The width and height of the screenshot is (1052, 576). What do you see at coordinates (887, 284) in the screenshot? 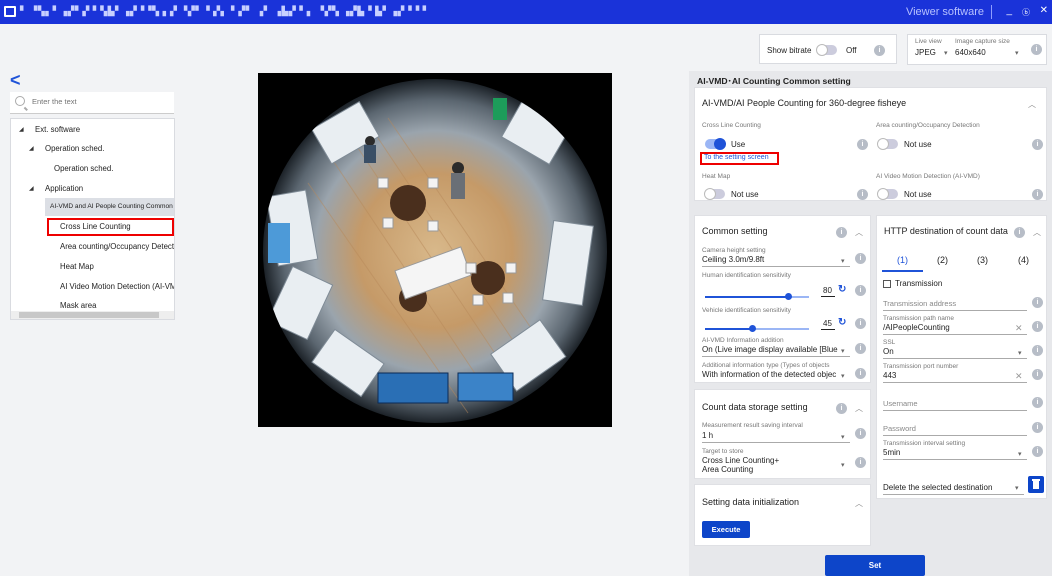
I see `transmission-checkbox` at bounding box center [887, 284].